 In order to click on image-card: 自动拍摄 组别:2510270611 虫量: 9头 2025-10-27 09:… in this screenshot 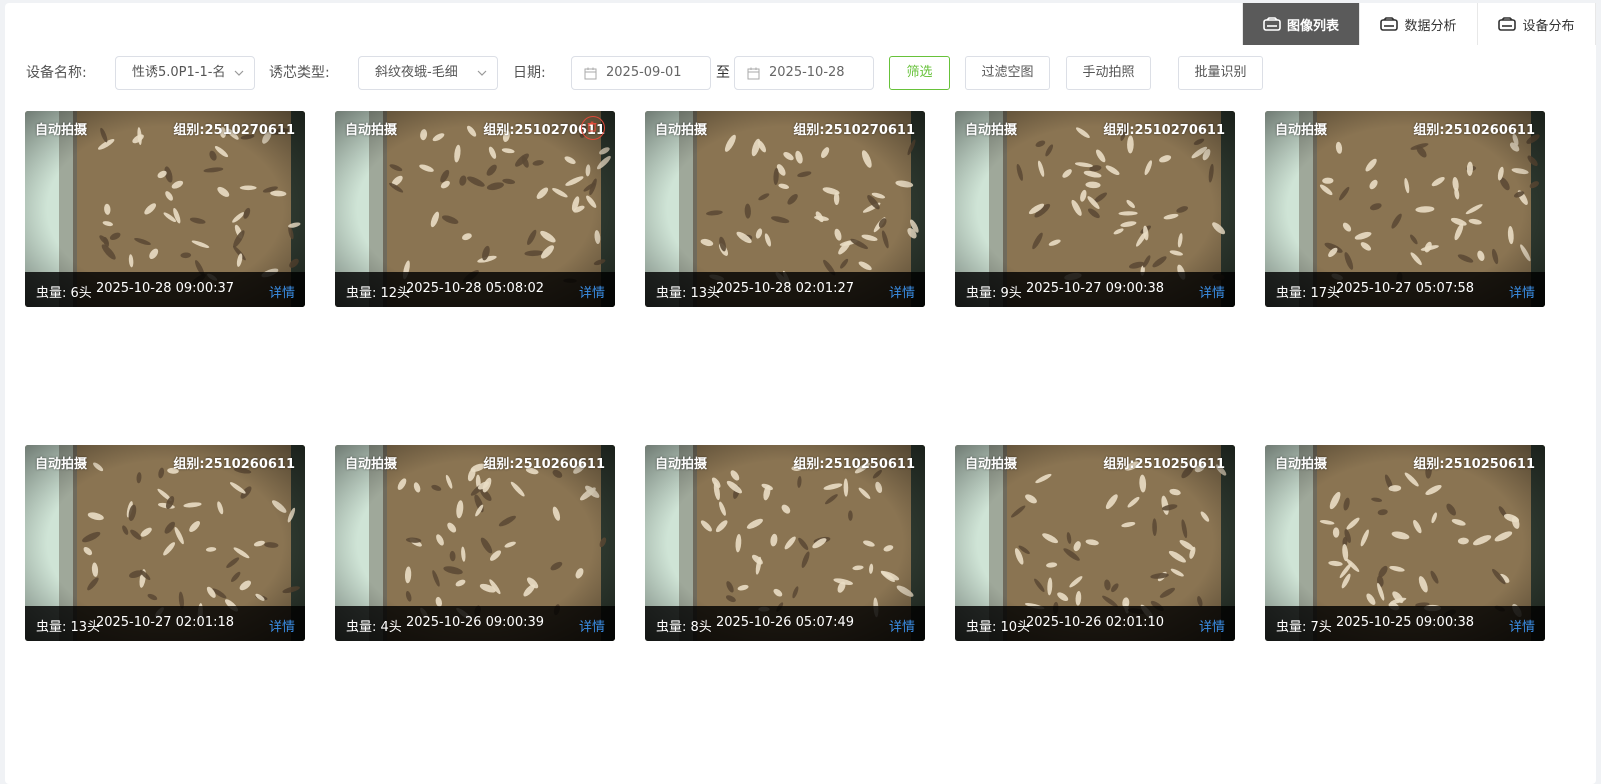, I will do `click(1095, 209)`.